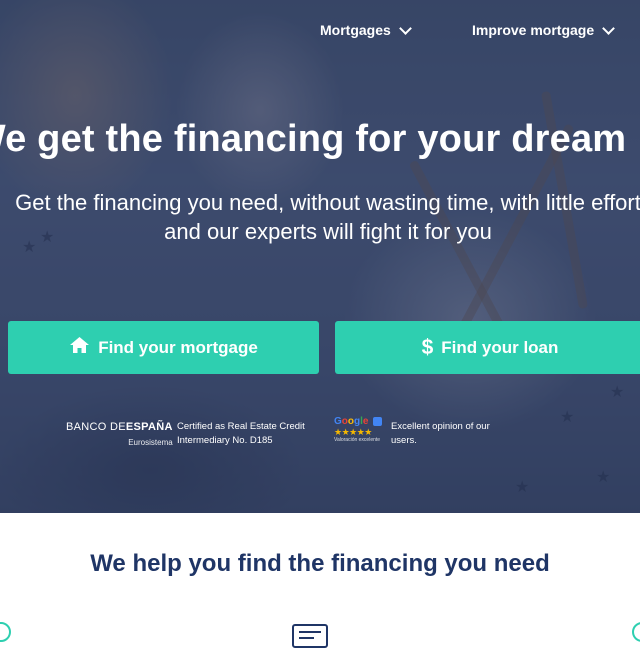 The image size is (640, 648). I want to click on rating-stars-icon: ★★★★★, so click(353, 432).